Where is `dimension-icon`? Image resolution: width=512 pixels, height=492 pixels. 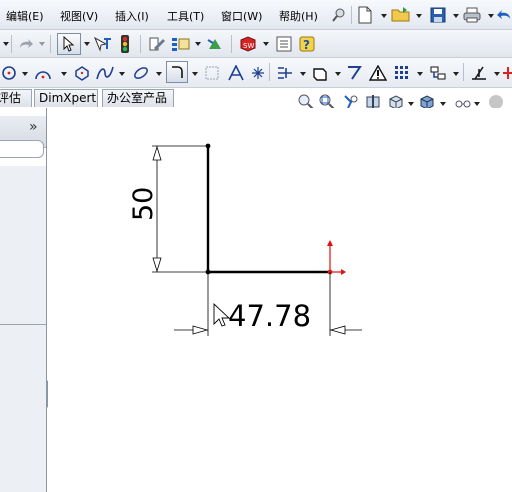
dimension-icon is located at coordinates (507, 73).